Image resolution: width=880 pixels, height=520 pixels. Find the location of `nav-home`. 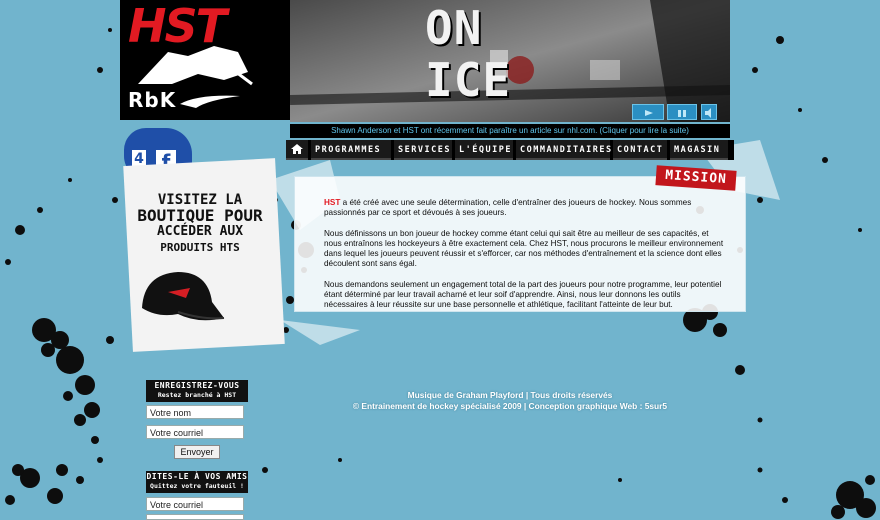

nav-home is located at coordinates (297, 150).